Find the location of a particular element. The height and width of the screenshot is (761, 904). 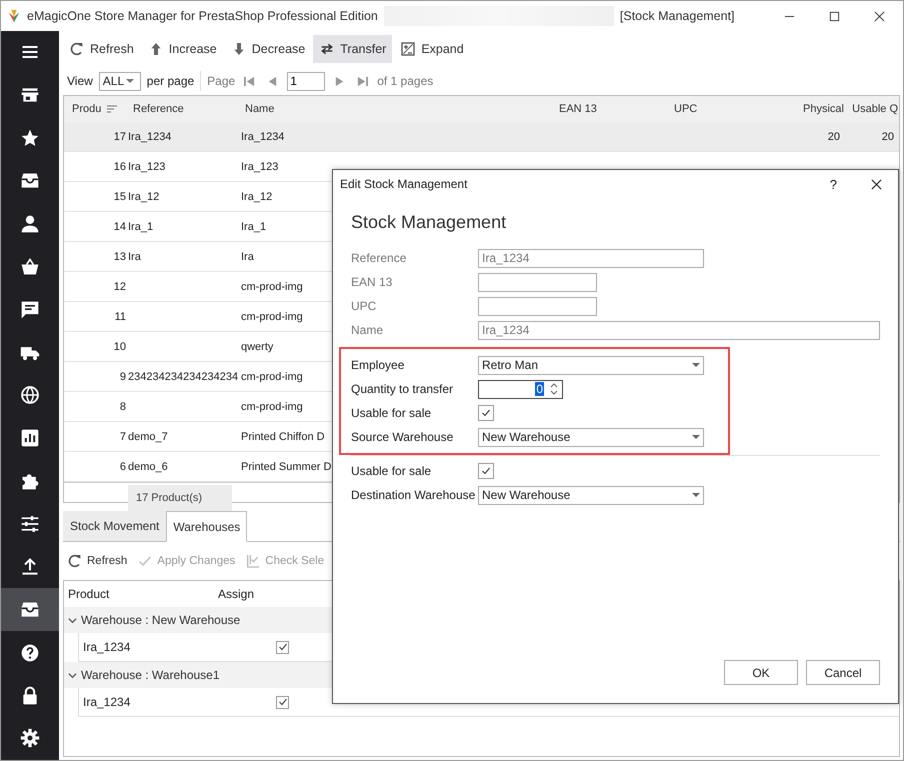

column-header: Usable Q is located at coordinates (871, 109).